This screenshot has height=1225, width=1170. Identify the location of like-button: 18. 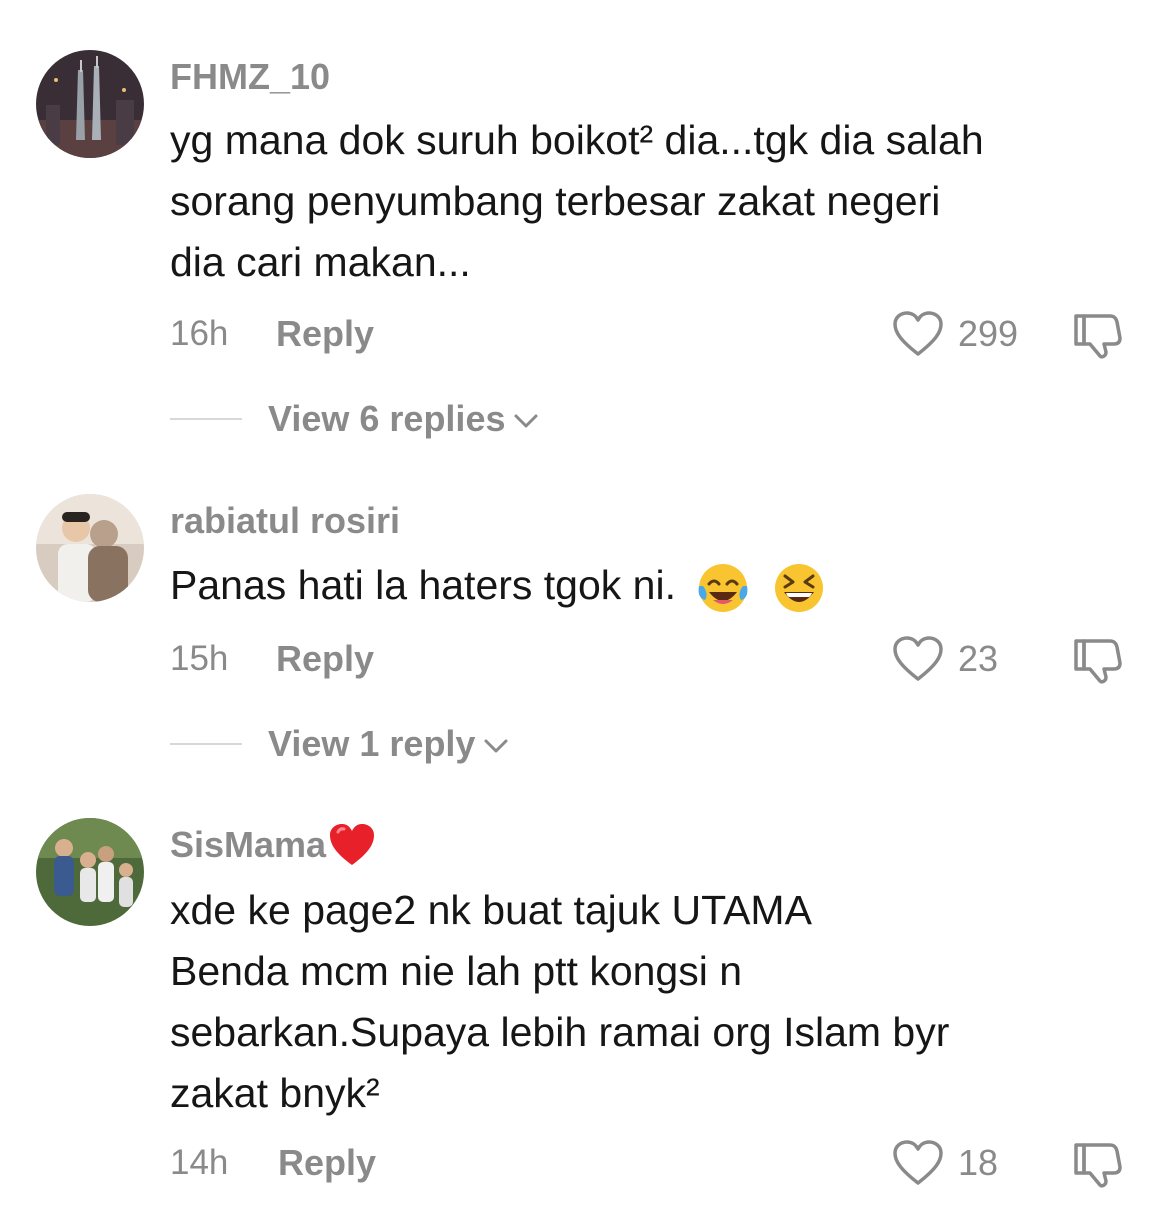
(945, 1163).